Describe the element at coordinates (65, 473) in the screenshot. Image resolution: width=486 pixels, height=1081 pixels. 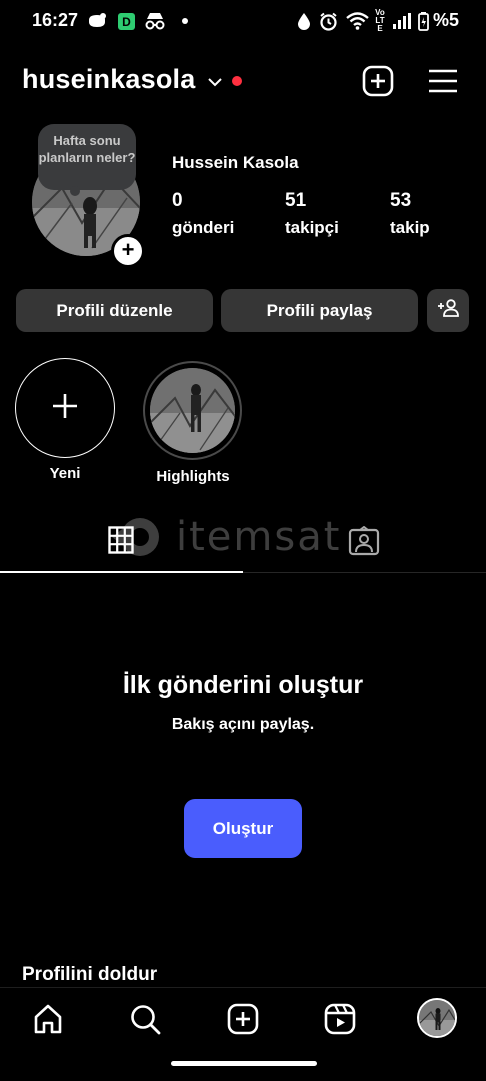
I see `new-highlight-label: Yeni` at that location.